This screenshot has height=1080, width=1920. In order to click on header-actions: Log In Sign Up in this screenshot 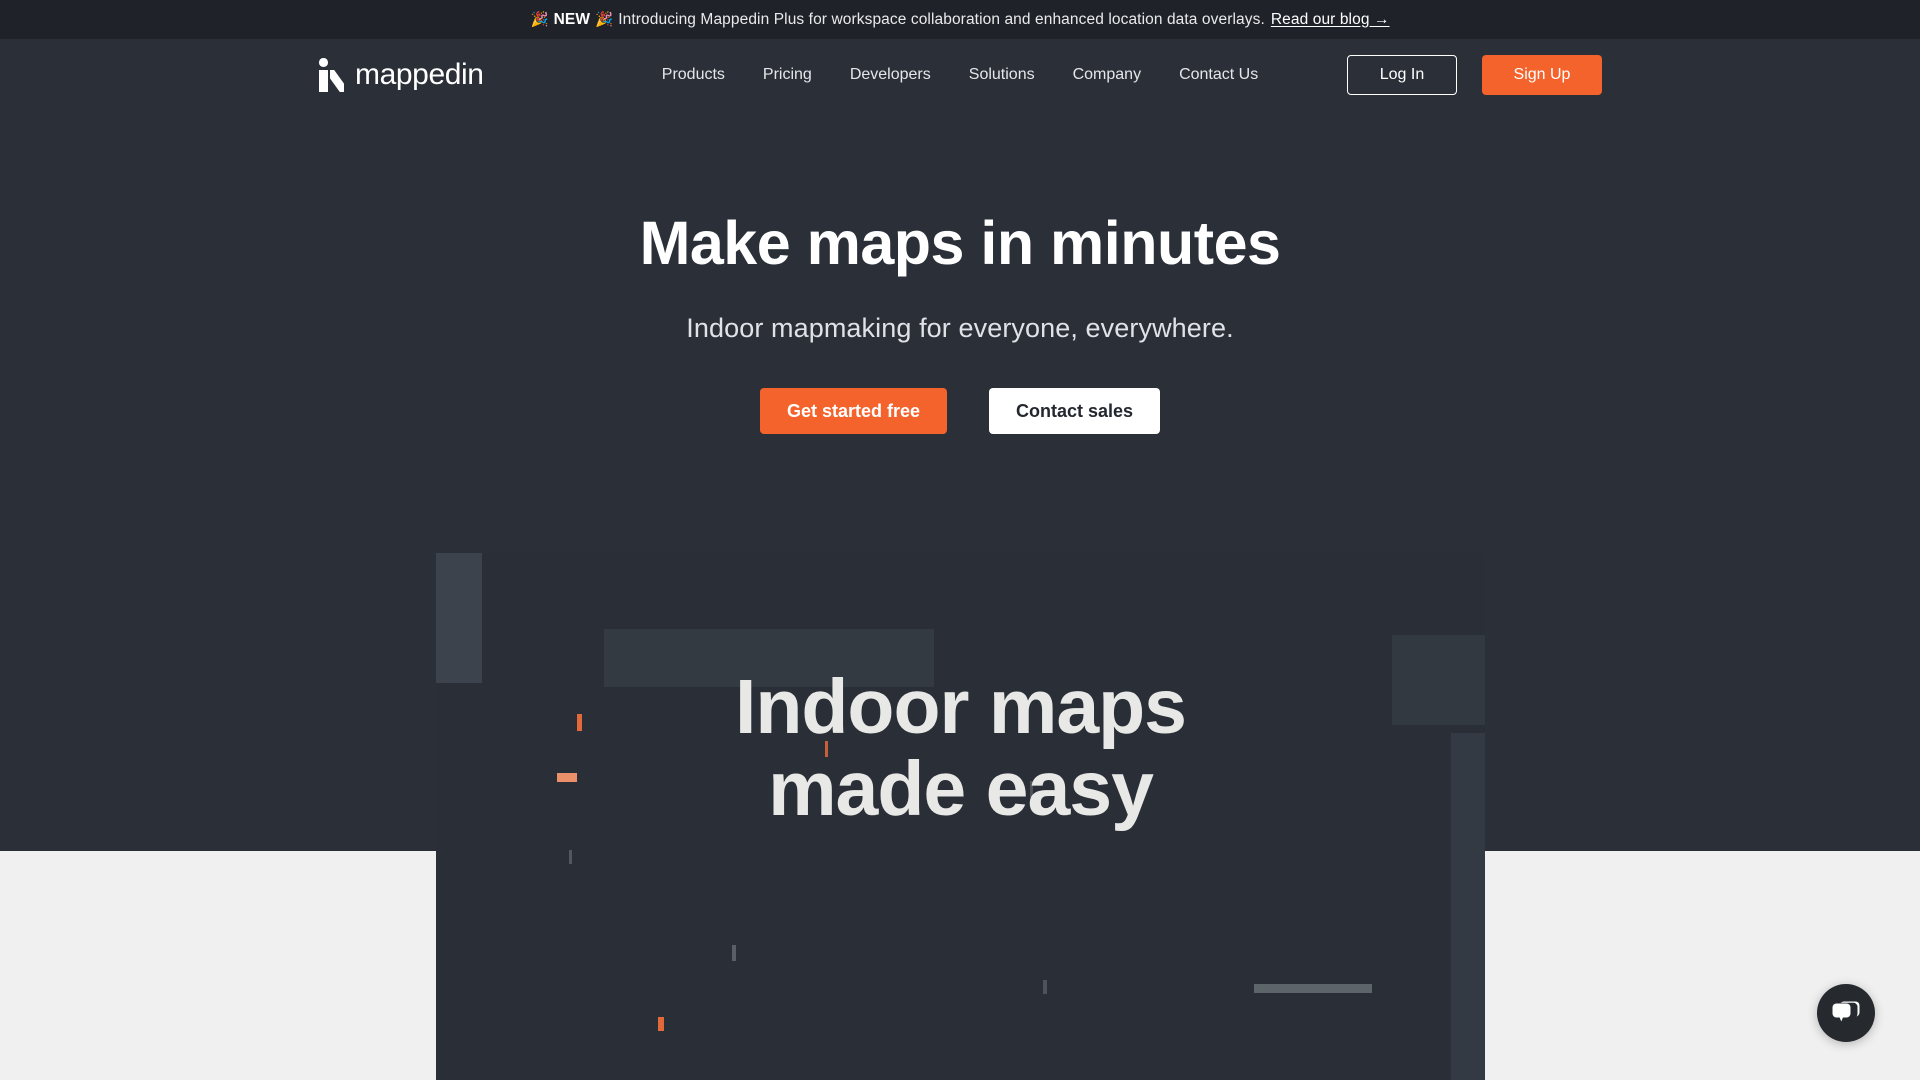, I will do `click(1474, 75)`.